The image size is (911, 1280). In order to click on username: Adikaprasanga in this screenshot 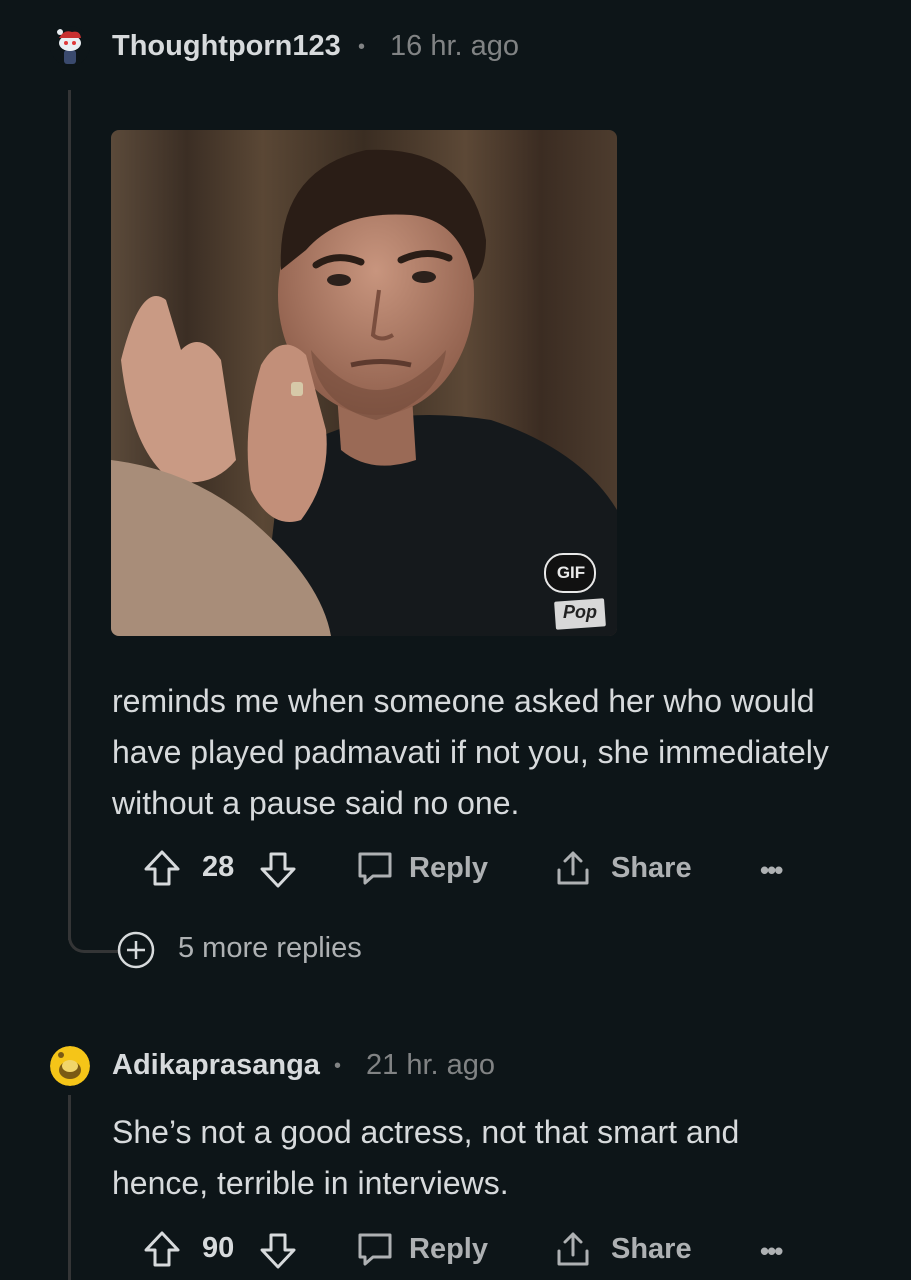, I will do `click(216, 1065)`.